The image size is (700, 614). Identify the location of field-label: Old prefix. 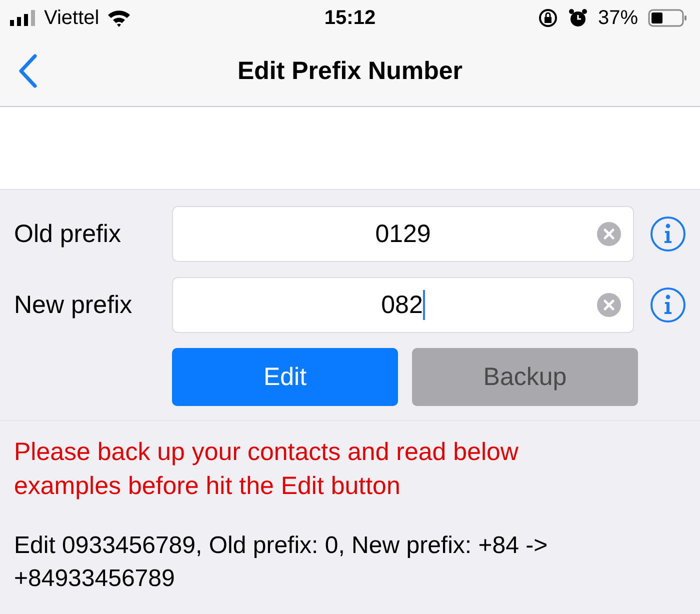
(68, 234).